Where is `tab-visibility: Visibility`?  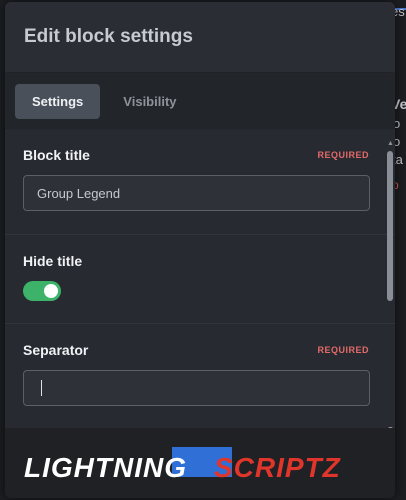 tab-visibility: Visibility is located at coordinates (149, 101).